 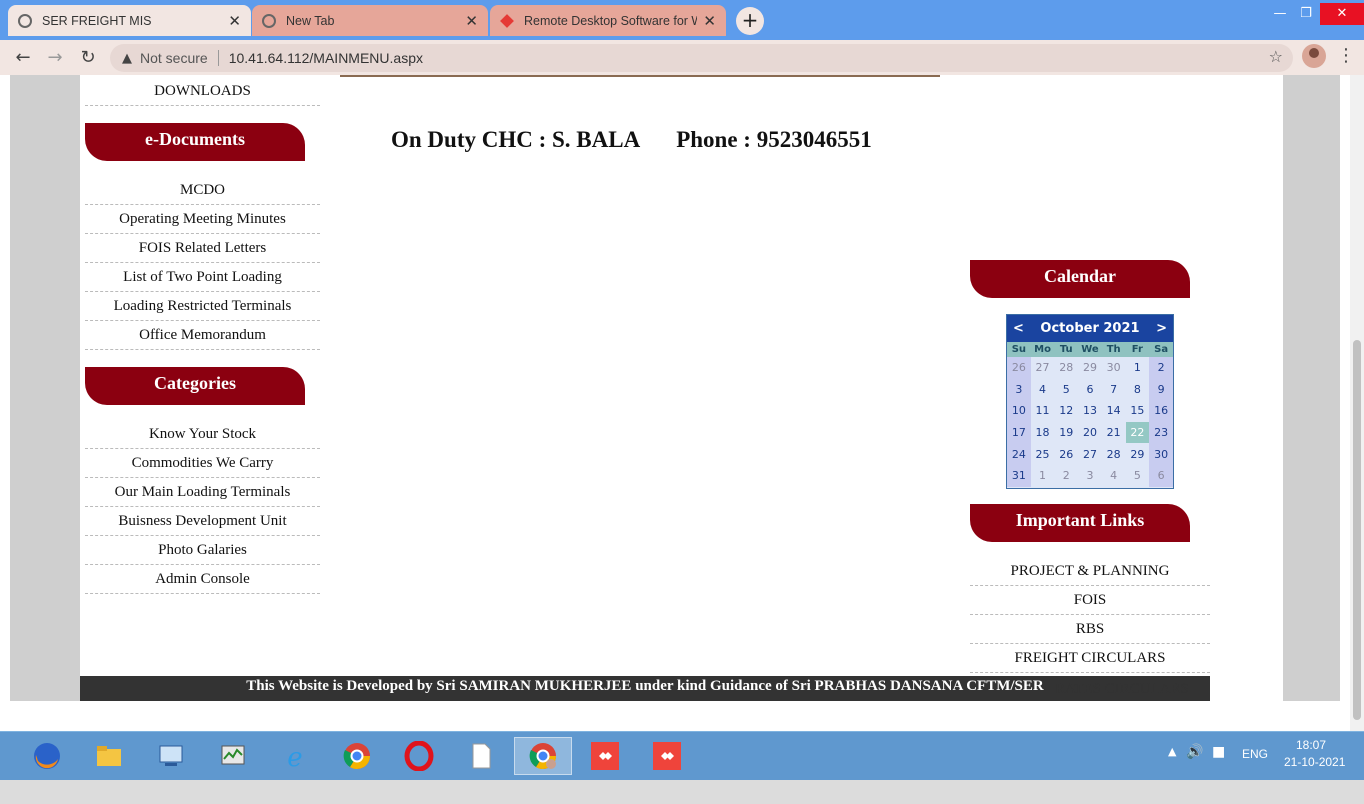 I want to click on forward-button: →, so click(x=55, y=58).